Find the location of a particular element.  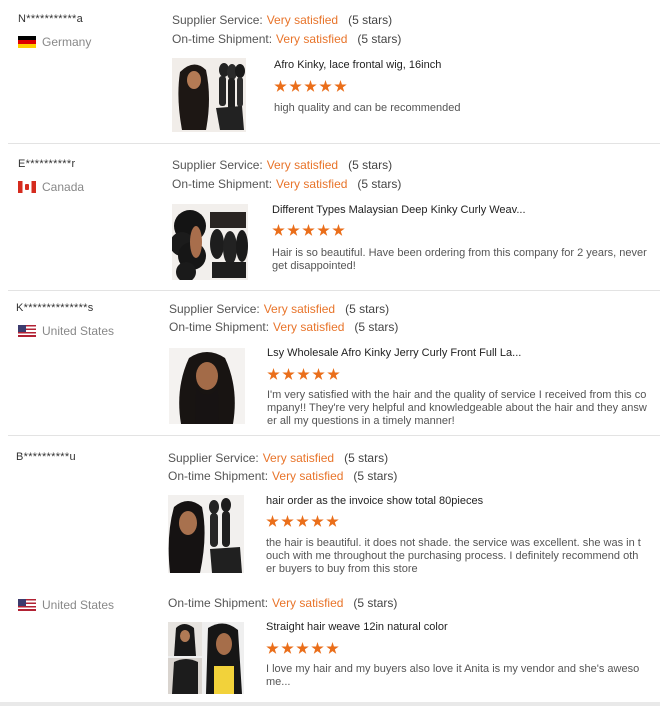

buyer-country: Germany is located at coordinates (54, 42).